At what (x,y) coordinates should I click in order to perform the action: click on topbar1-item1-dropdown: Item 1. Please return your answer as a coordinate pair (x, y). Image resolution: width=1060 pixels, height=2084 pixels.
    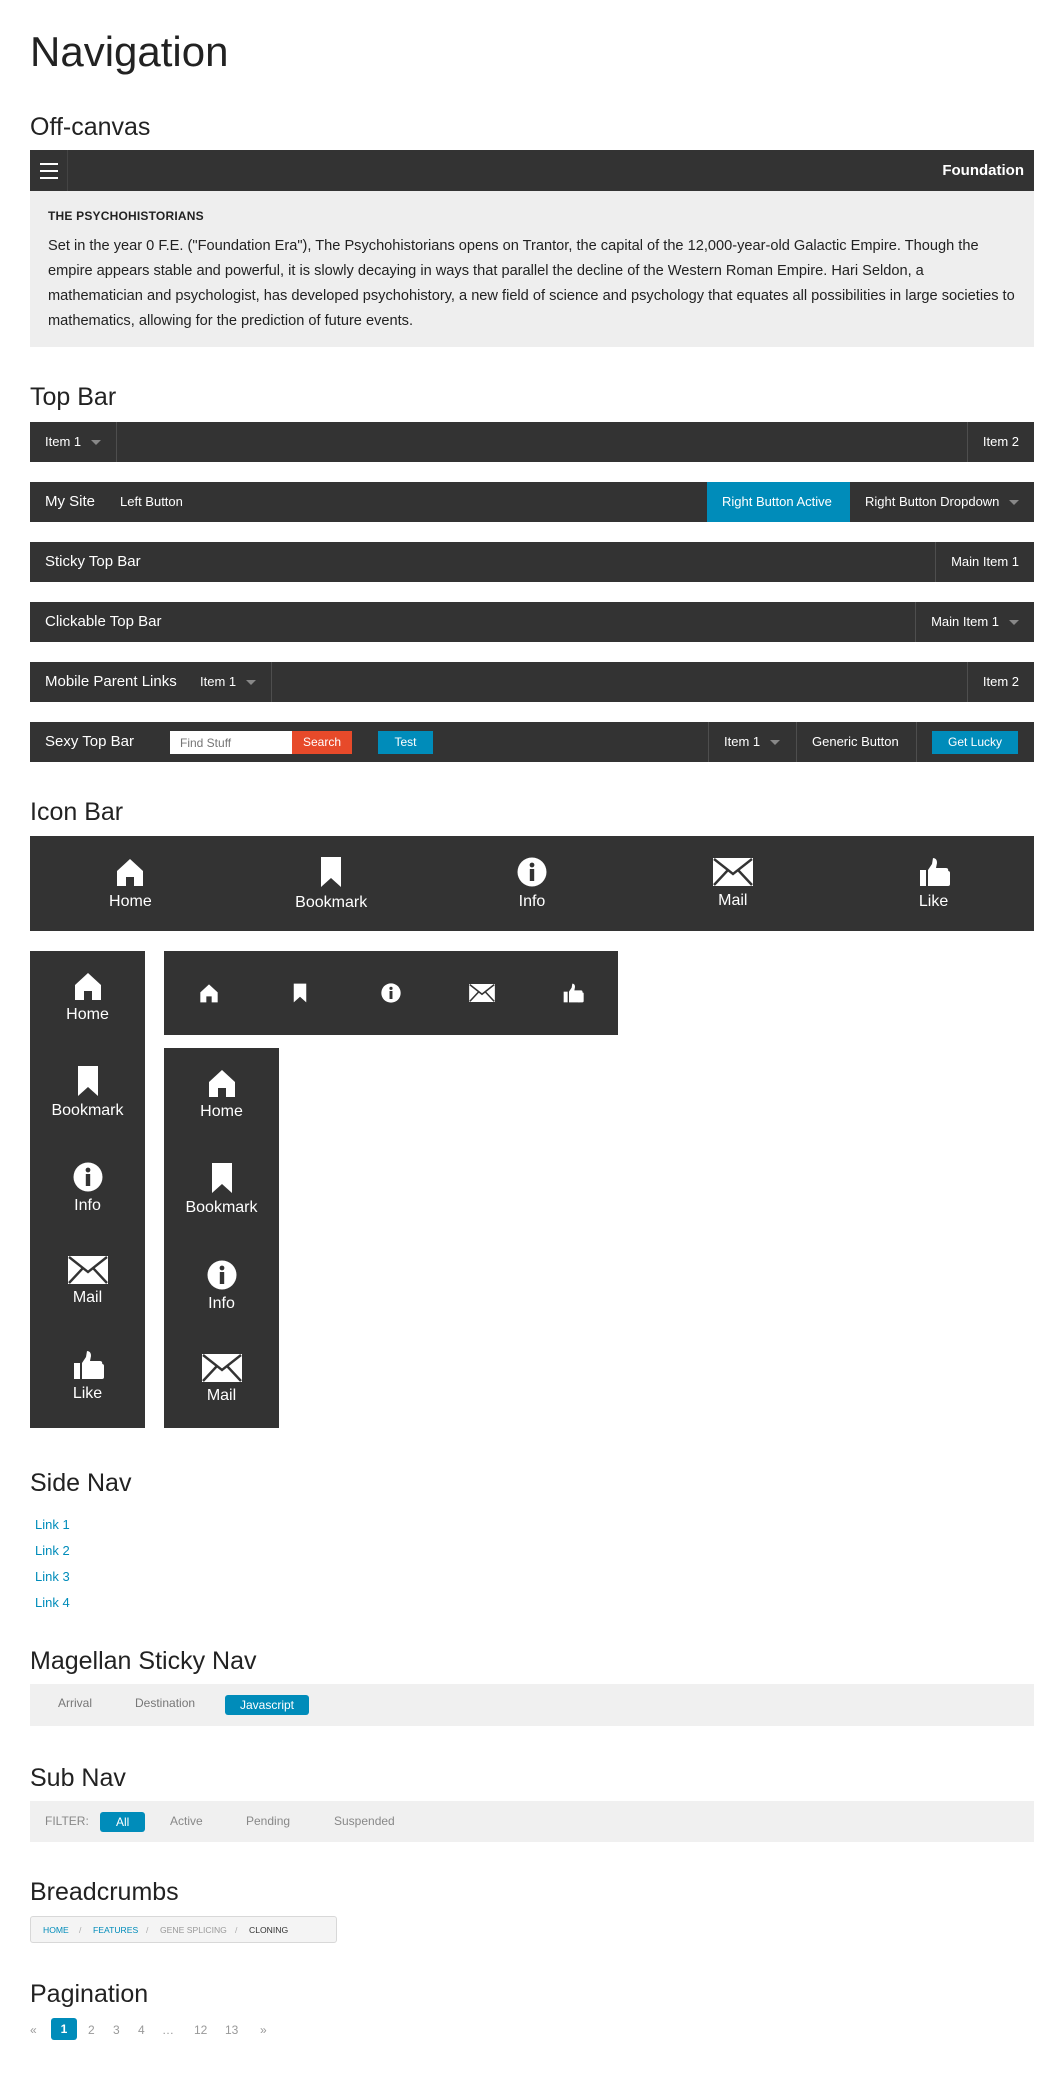
    Looking at the image, I should click on (74, 442).